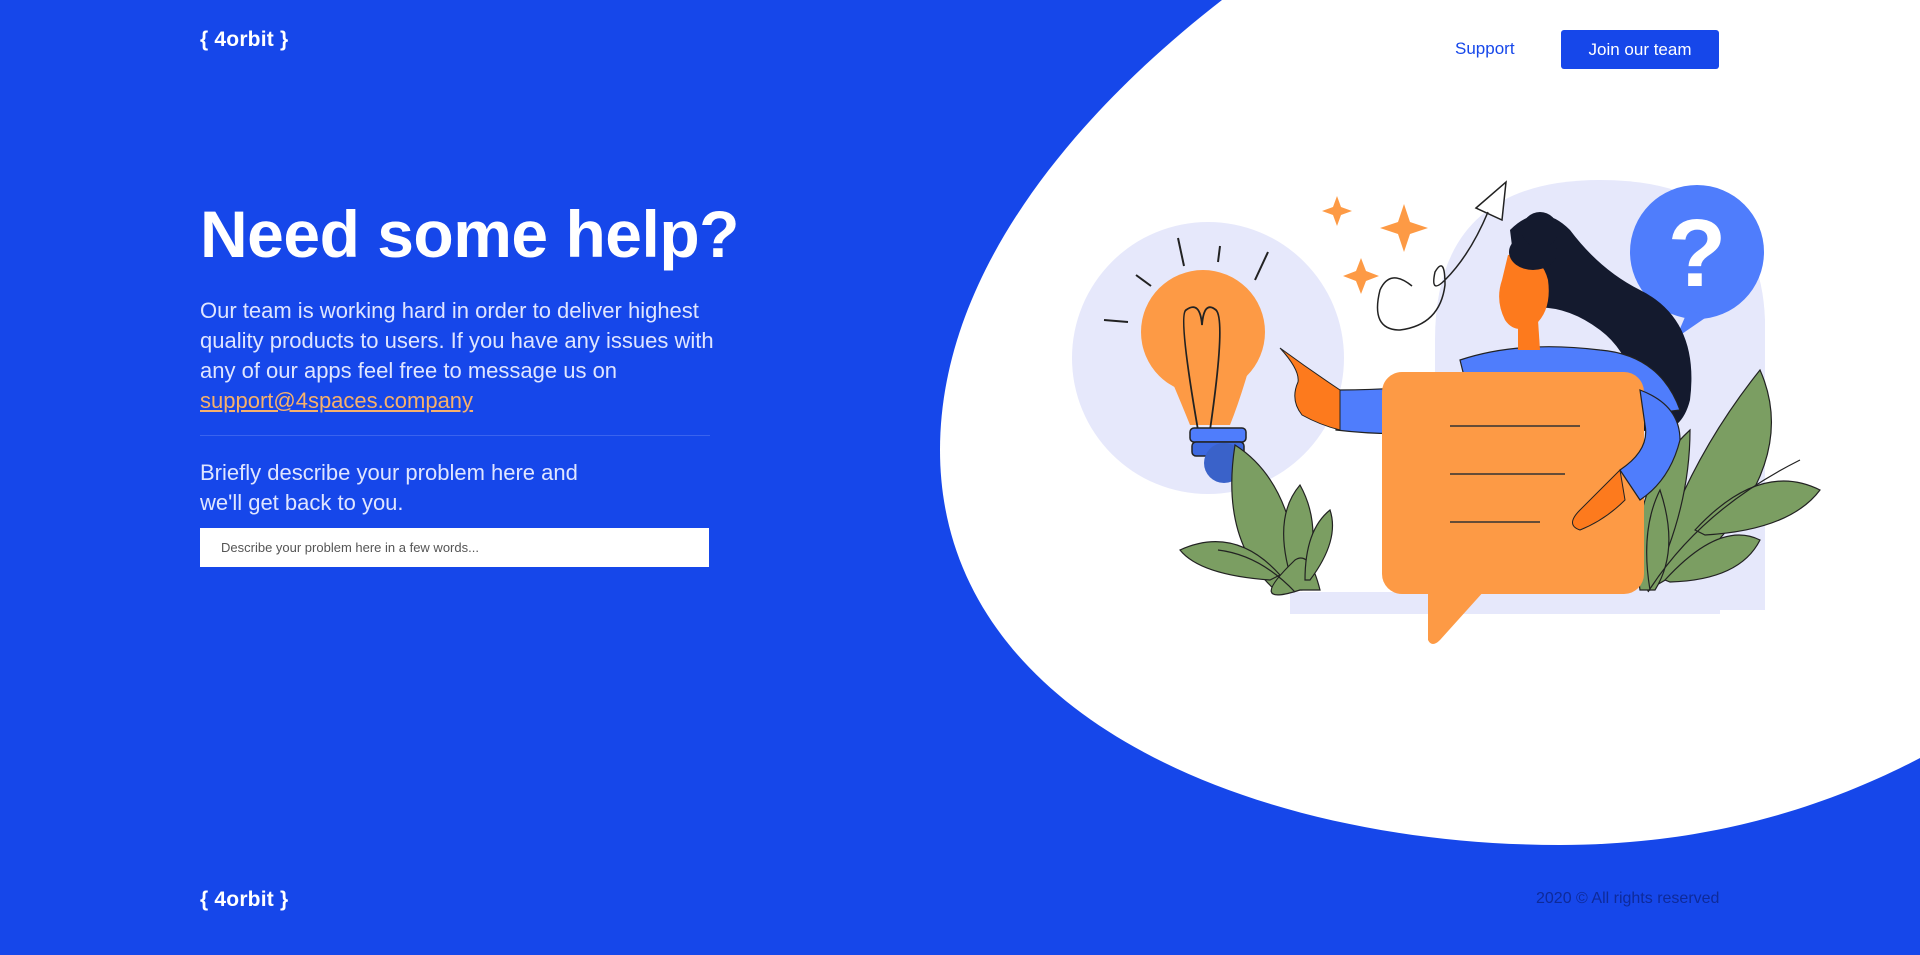 The image size is (1920, 955). I want to click on floor-strip, so click(1505, 603).